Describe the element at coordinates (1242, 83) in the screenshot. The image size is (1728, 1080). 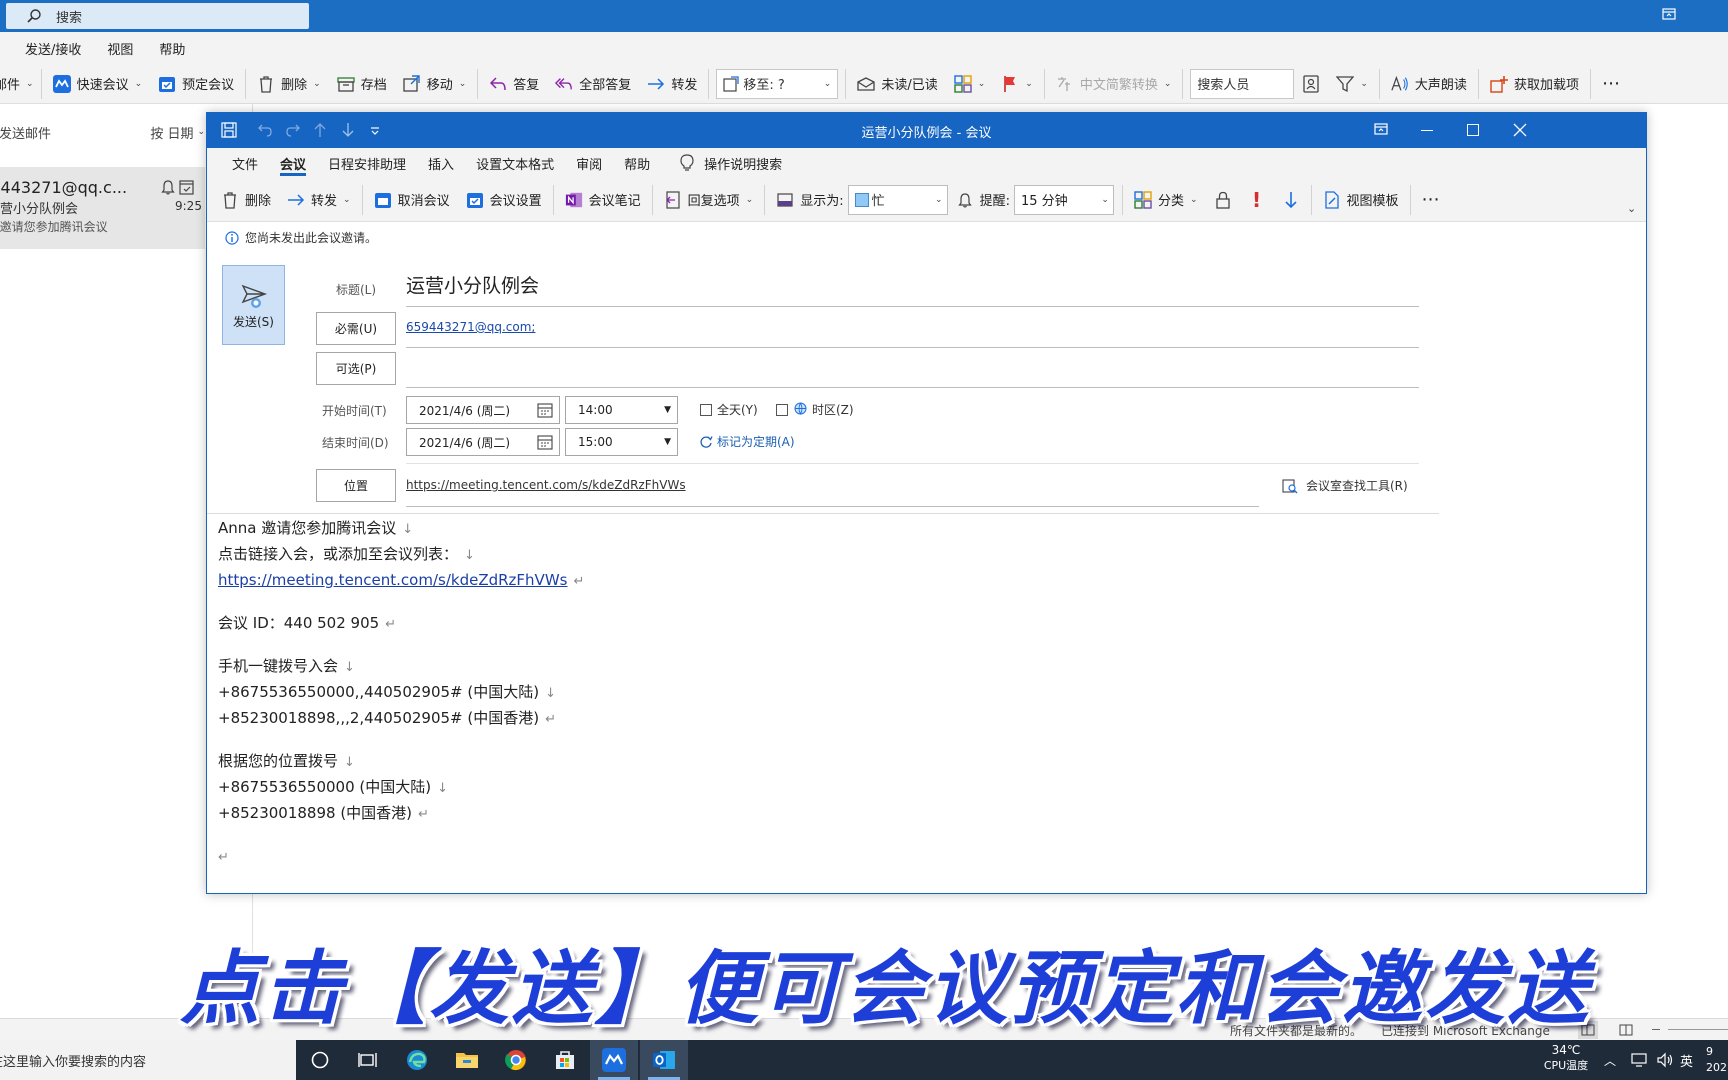
I see `search-people-input: 搜索人员` at that location.